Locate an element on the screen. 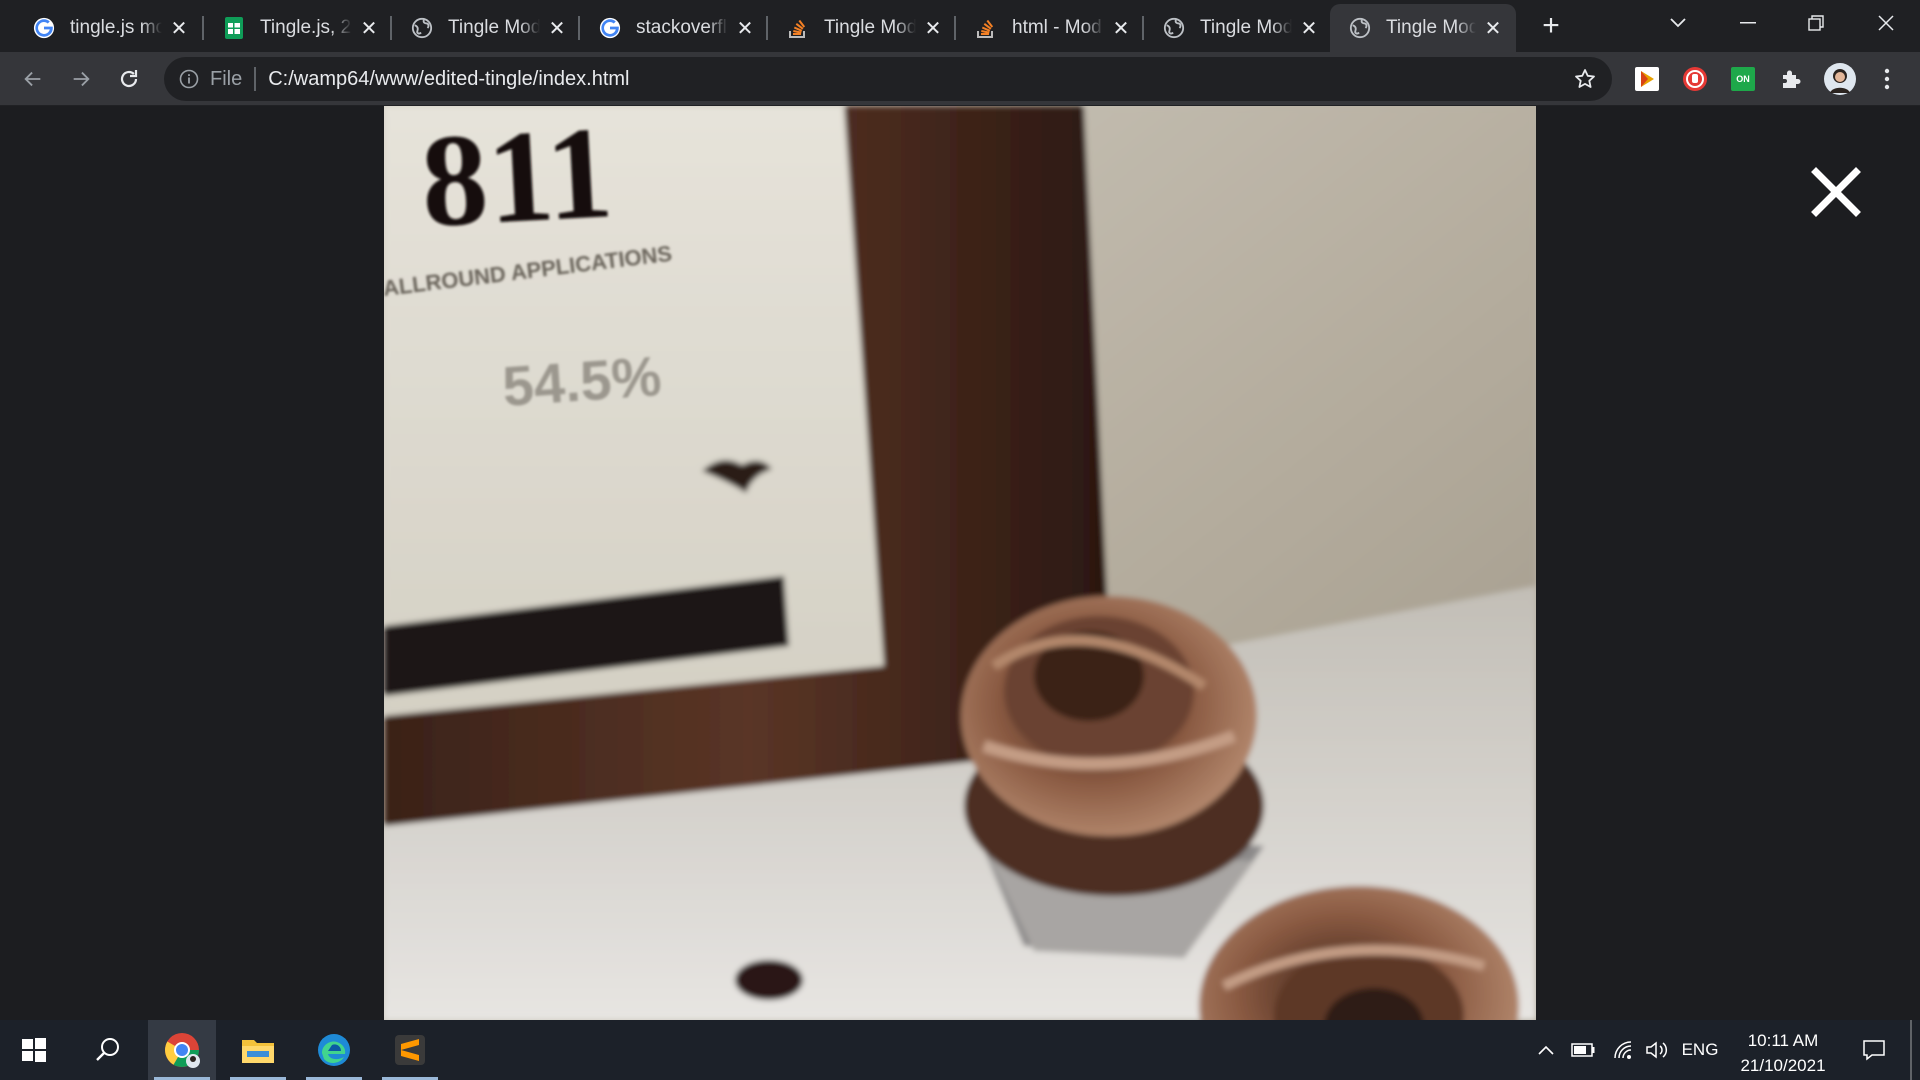  language-indicator: ENG is located at coordinates (1700, 1050).